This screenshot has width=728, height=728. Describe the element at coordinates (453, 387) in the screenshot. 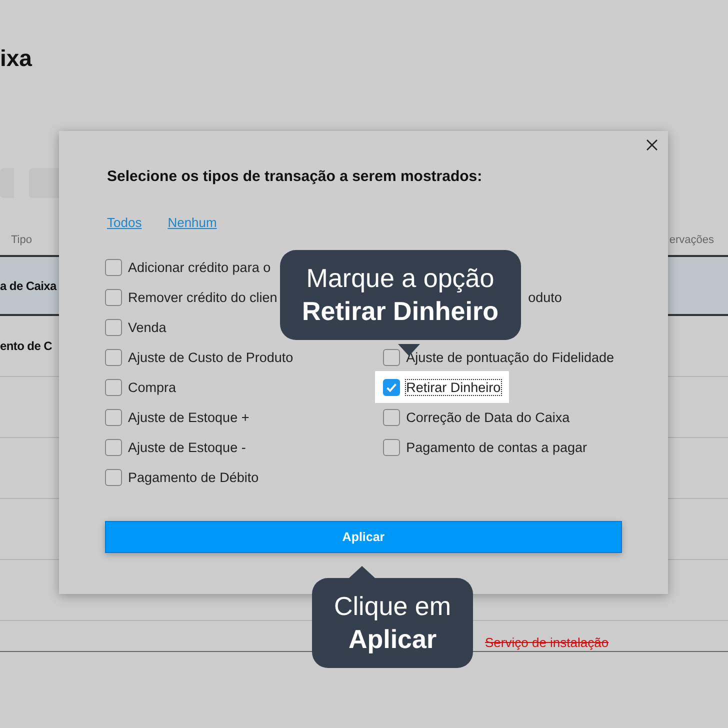

I see `option-label: Retirar Dinheiro` at that location.